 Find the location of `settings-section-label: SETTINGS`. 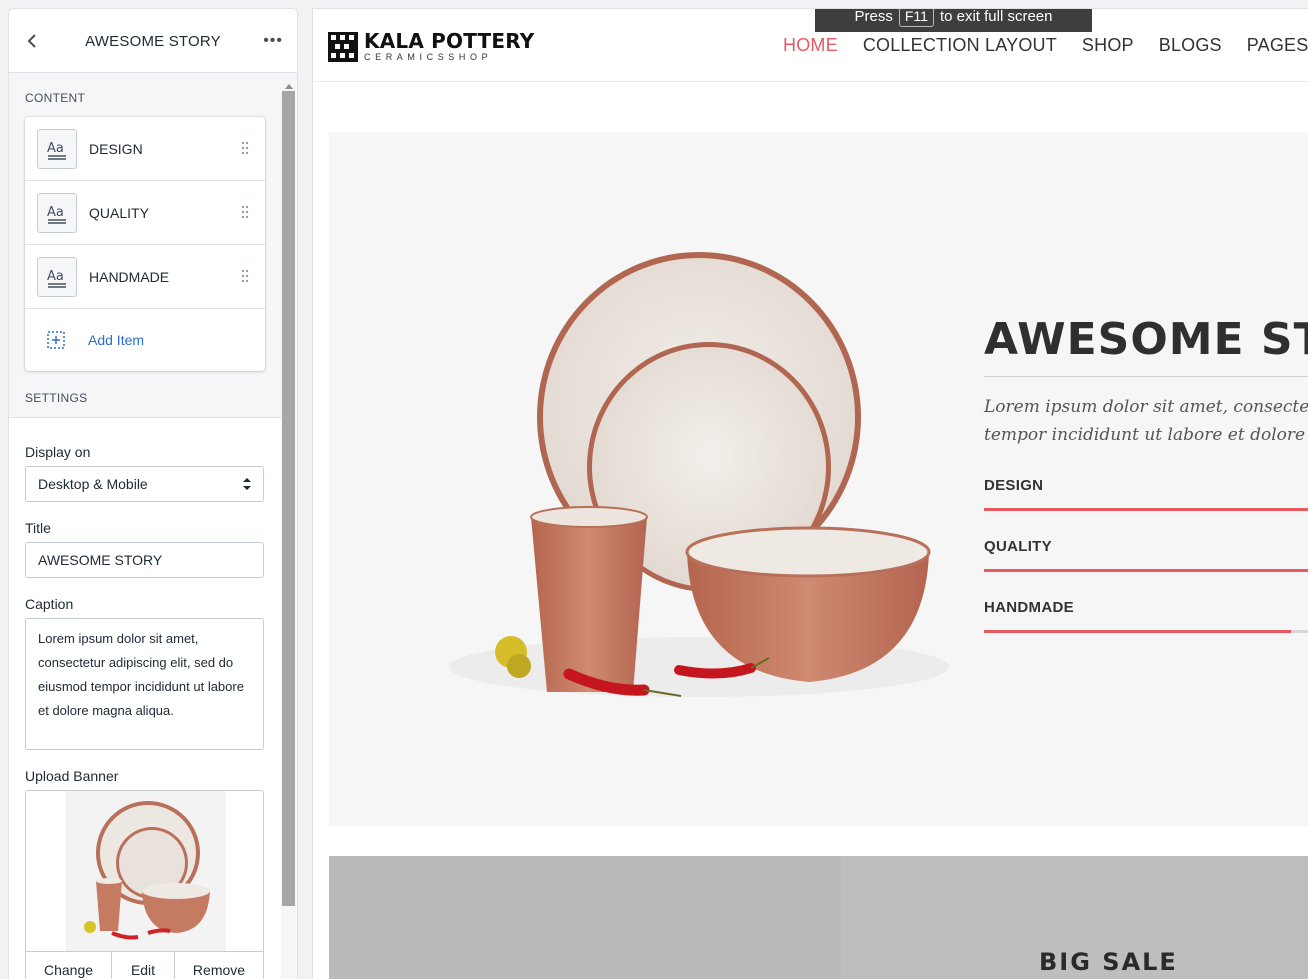

settings-section-label: SETTINGS is located at coordinates (56, 398).